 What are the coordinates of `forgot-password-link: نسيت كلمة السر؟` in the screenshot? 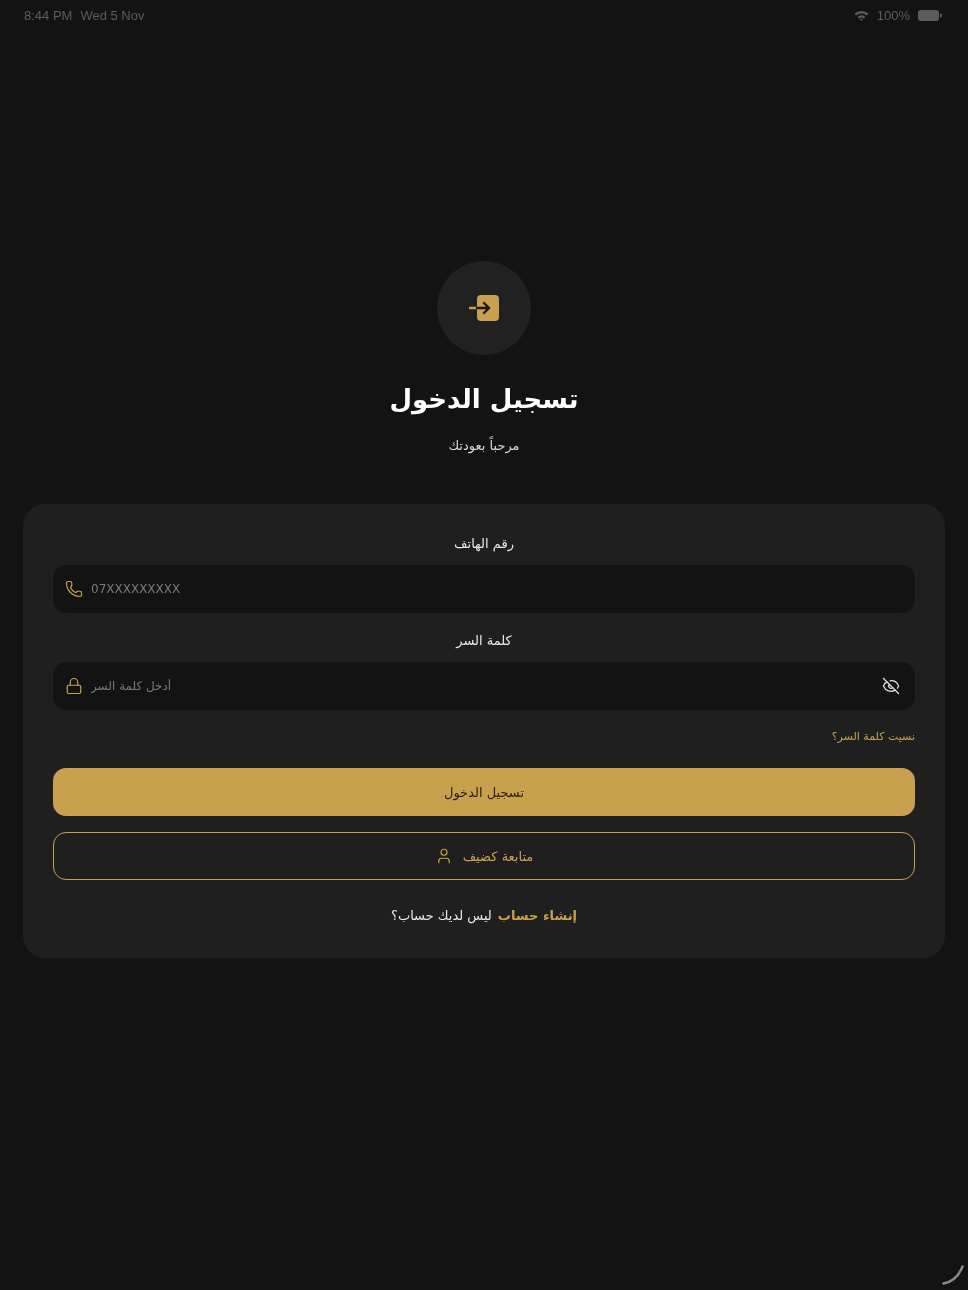 It's located at (873, 737).